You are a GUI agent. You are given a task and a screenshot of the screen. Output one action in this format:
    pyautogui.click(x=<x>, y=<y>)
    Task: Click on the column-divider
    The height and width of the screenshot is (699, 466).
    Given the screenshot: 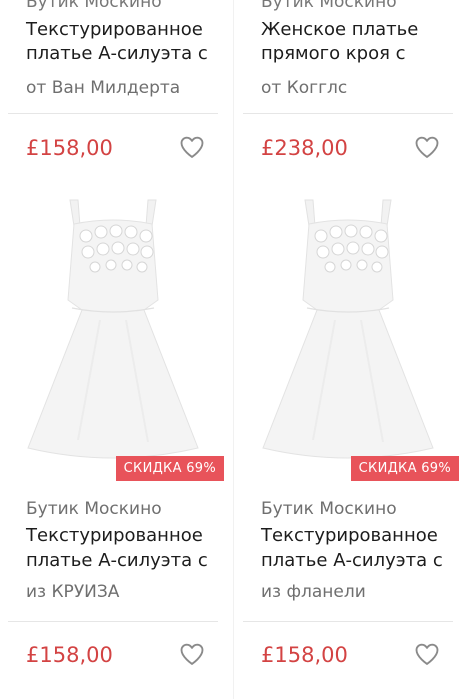 What is the action you would take?
    pyautogui.click(x=233, y=349)
    